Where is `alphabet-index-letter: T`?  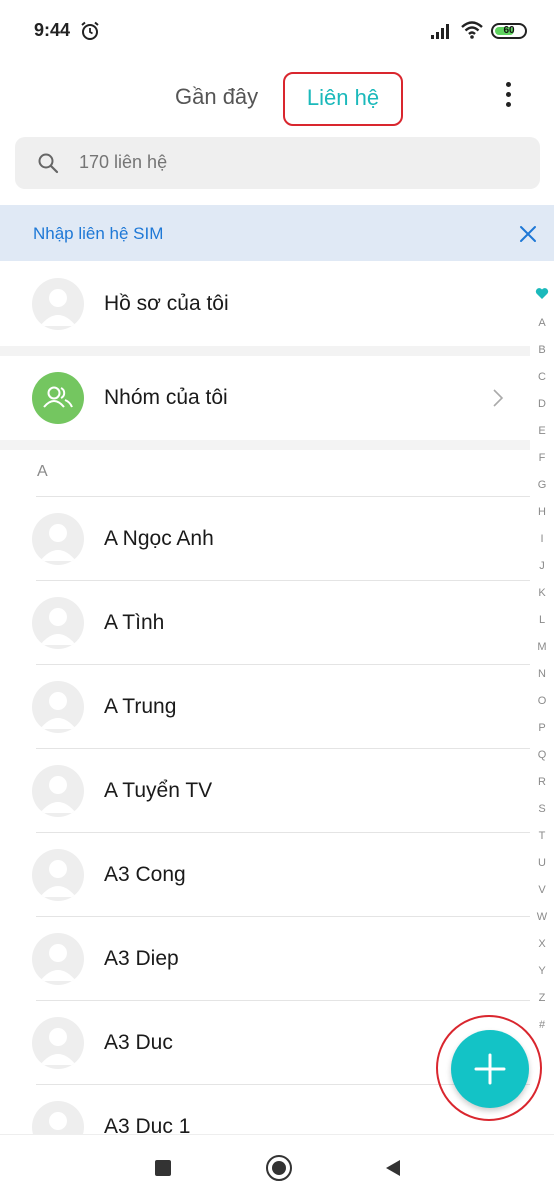 alphabet-index-letter: T is located at coordinates (542, 836).